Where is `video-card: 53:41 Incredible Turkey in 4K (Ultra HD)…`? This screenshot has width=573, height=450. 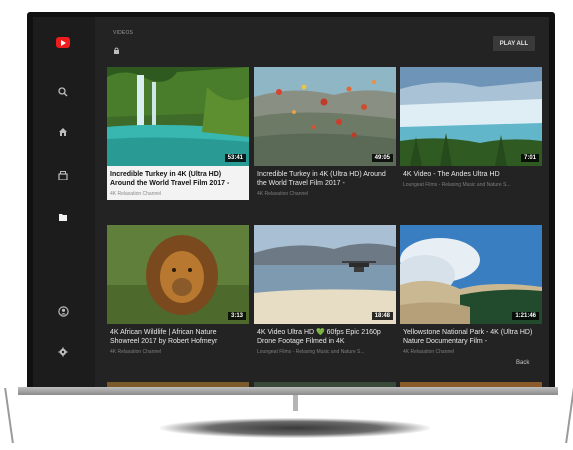 video-card: 53:41 Incredible Turkey in 4K (Ultra HD)… is located at coordinates (178, 133).